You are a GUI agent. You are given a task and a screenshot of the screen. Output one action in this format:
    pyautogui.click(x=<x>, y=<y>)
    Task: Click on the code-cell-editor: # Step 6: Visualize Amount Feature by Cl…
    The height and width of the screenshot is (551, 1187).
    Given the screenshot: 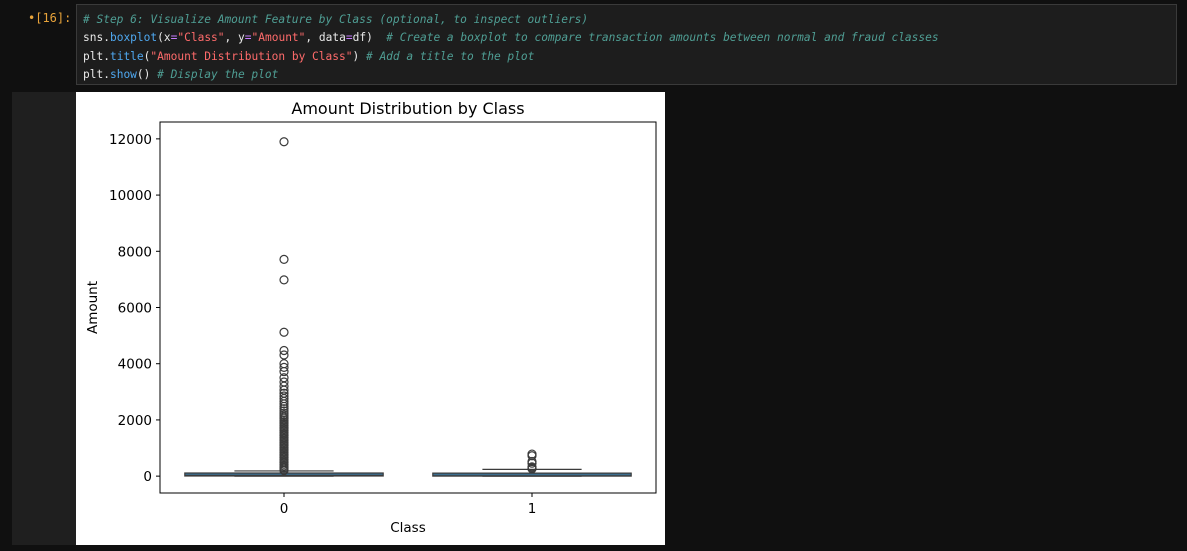 What is the action you would take?
    pyautogui.click(x=626, y=44)
    